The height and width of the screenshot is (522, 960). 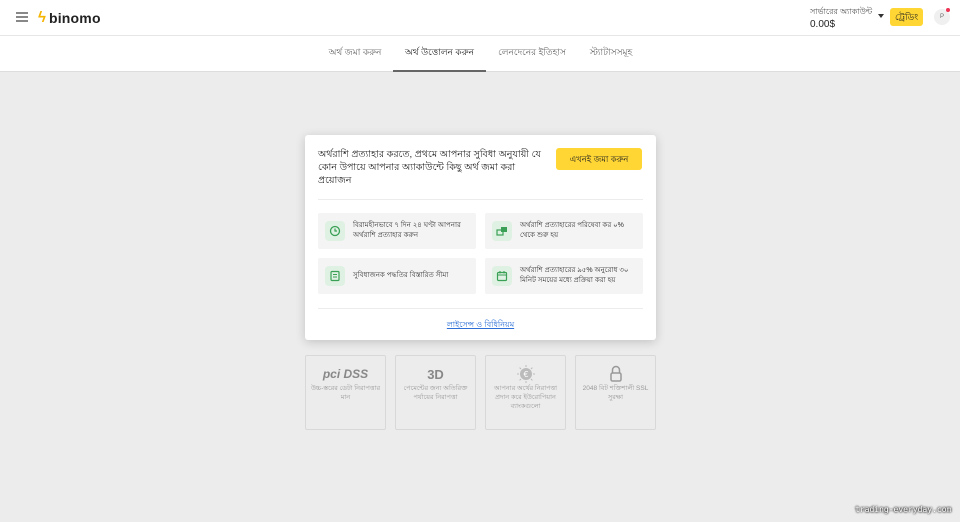 What do you see at coordinates (345, 374) in the screenshot?
I see `pci-dss-icon: pci DSS` at bounding box center [345, 374].